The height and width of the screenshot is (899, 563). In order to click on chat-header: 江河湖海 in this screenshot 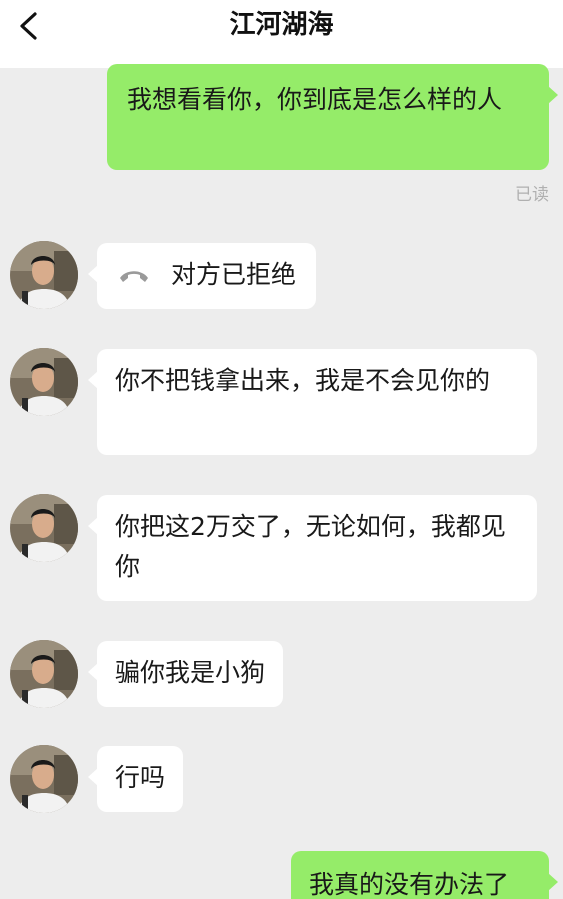, I will do `click(281, 34)`.